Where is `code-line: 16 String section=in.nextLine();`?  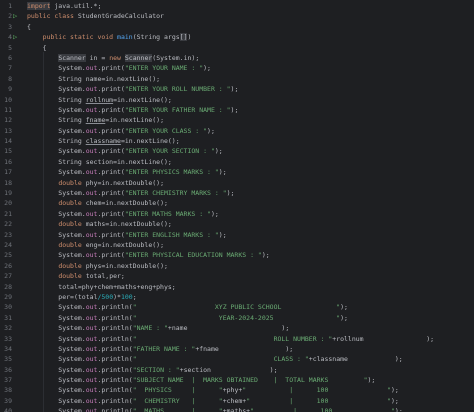
code-line: 16 String section=in.nextLine(); is located at coordinates (237, 162).